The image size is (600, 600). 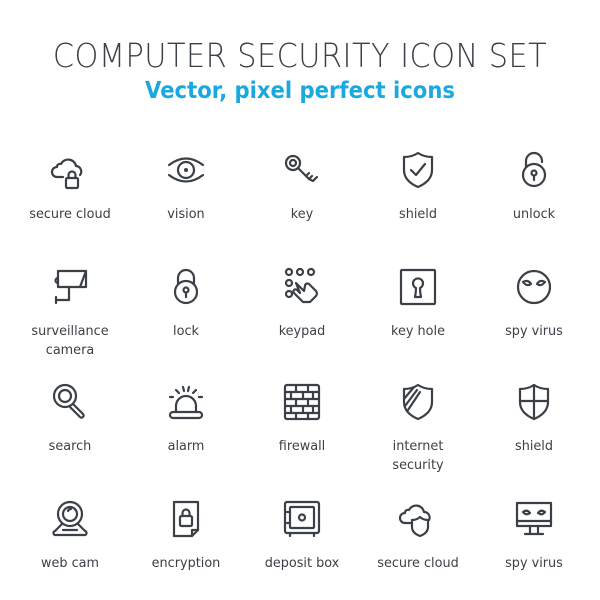 I want to click on icon-label: alarm, so click(x=186, y=446).